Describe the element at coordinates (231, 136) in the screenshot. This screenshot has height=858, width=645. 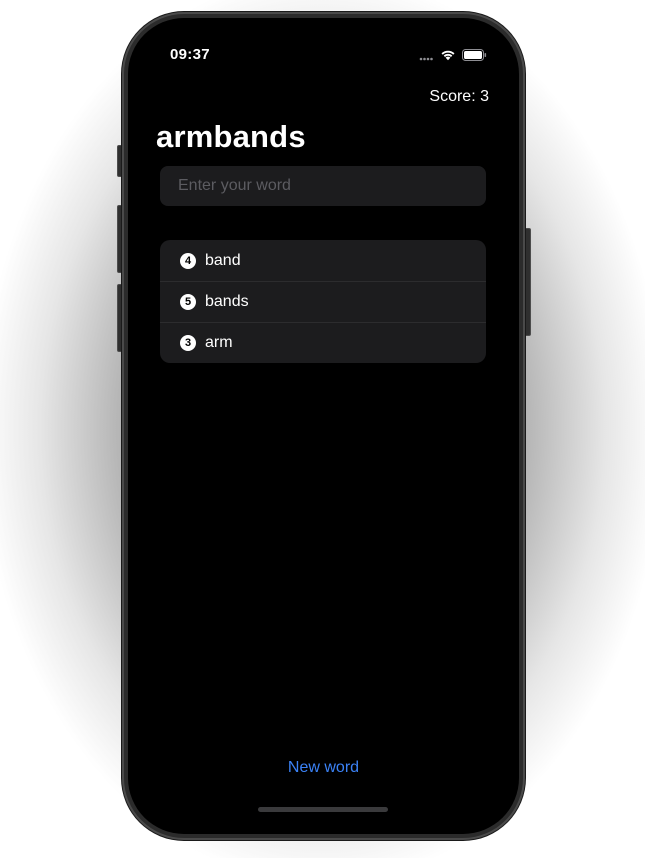
I see `root-word-title: armbands` at that location.